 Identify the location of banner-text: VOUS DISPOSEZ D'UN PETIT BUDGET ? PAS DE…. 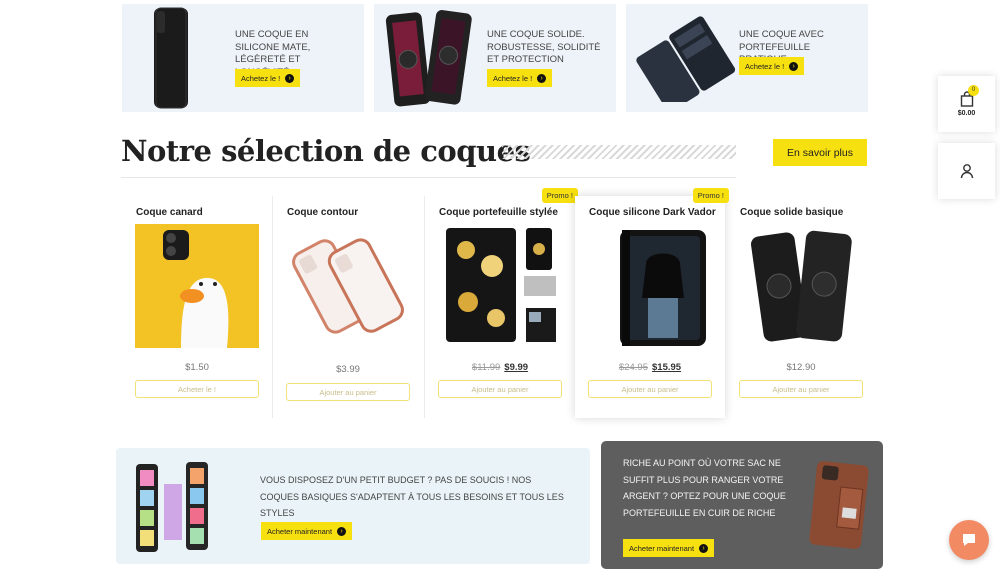
(412, 496).